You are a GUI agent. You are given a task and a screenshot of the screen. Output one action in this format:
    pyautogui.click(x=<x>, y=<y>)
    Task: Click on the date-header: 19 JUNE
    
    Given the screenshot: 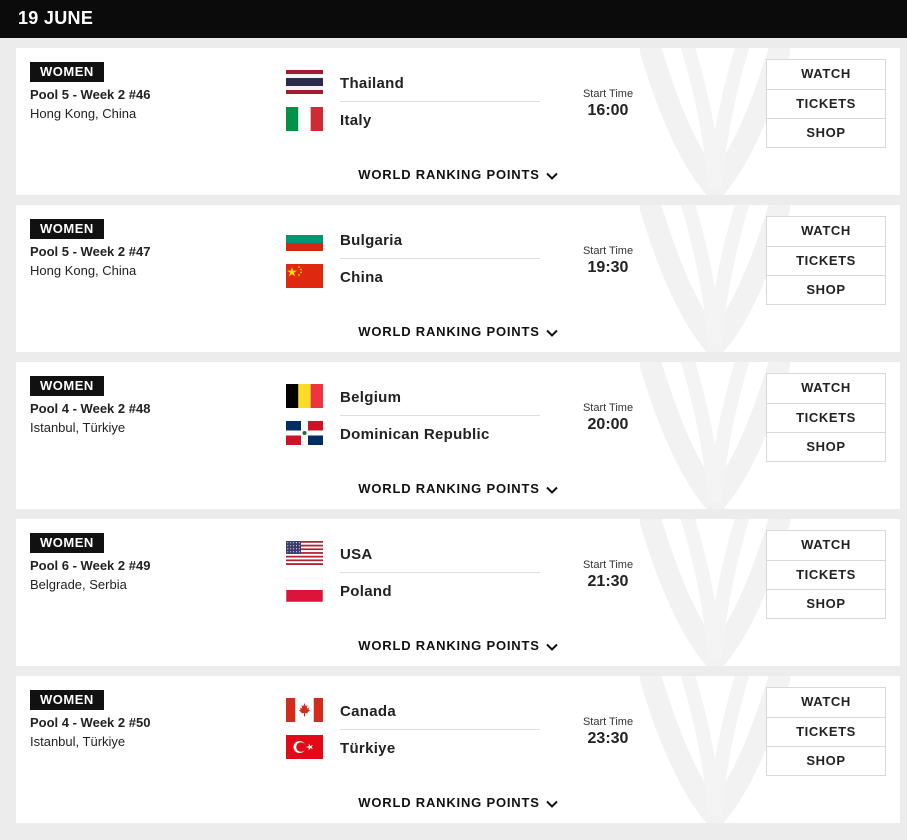 What is the action you would take?
    pyautogui.click(x=56, y=18)
    